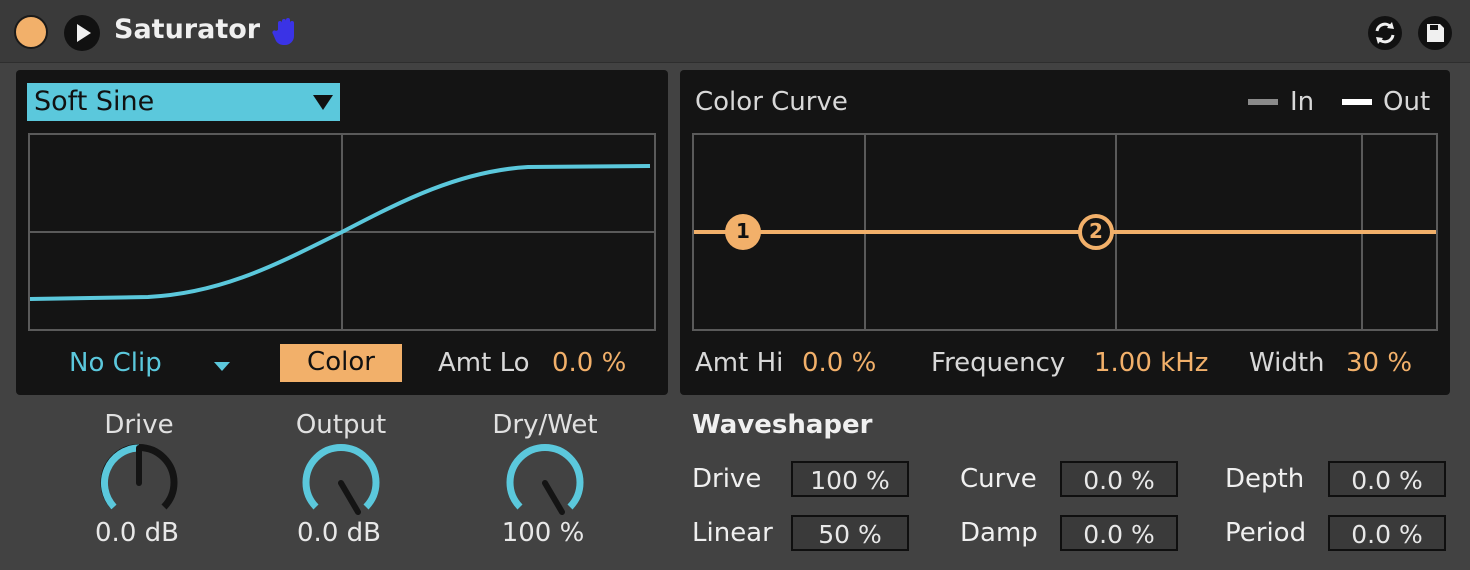 This screenshot has width=1470, height=570. I want to click on chevron-down-icon, so click(323, 102).